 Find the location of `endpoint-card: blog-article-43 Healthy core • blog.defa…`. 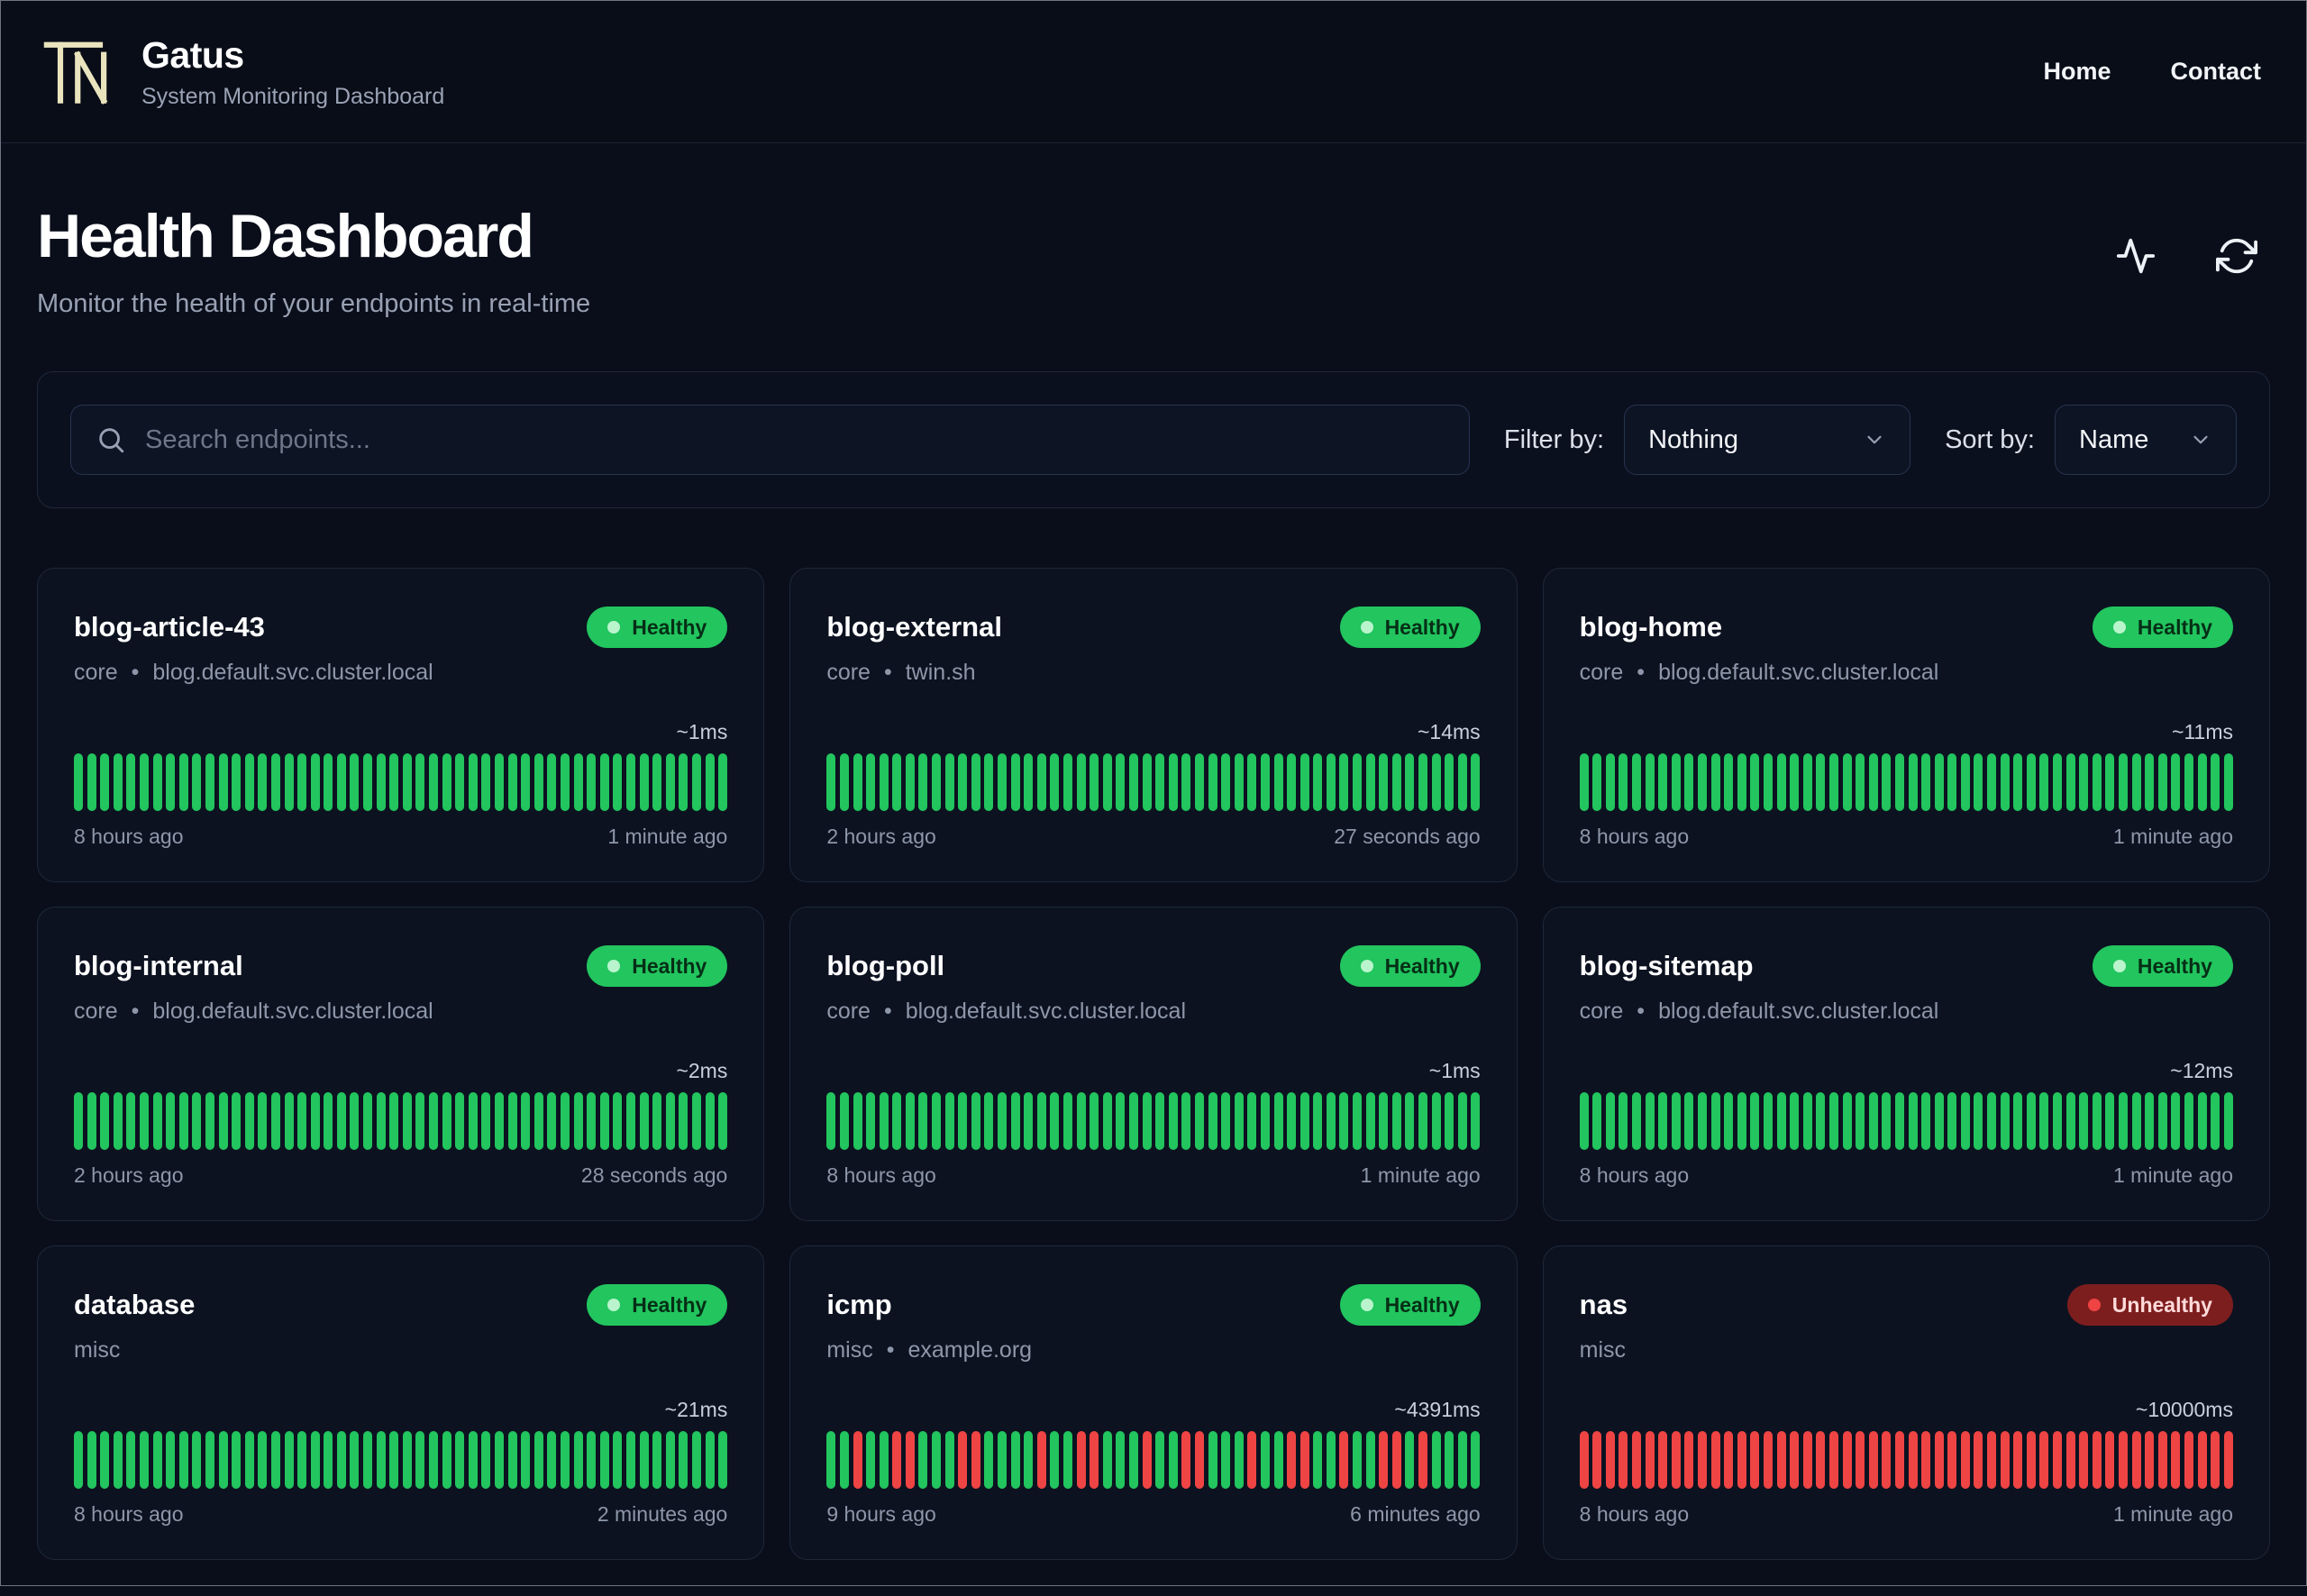

endpoint-card: blog-article-43 Healthy core • blog.defa… is located at coordinates (401, 725).